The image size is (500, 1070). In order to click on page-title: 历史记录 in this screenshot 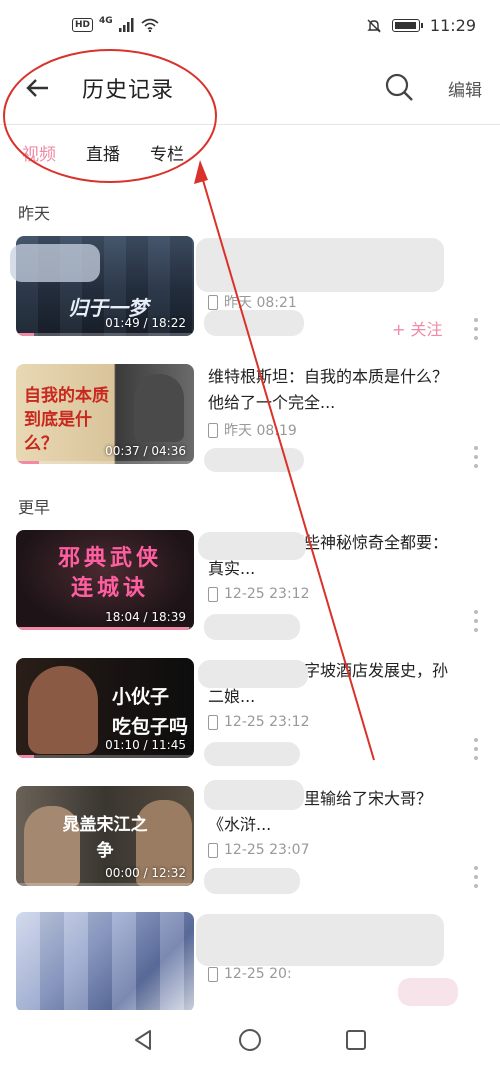, I will do `click(128, 90)`.